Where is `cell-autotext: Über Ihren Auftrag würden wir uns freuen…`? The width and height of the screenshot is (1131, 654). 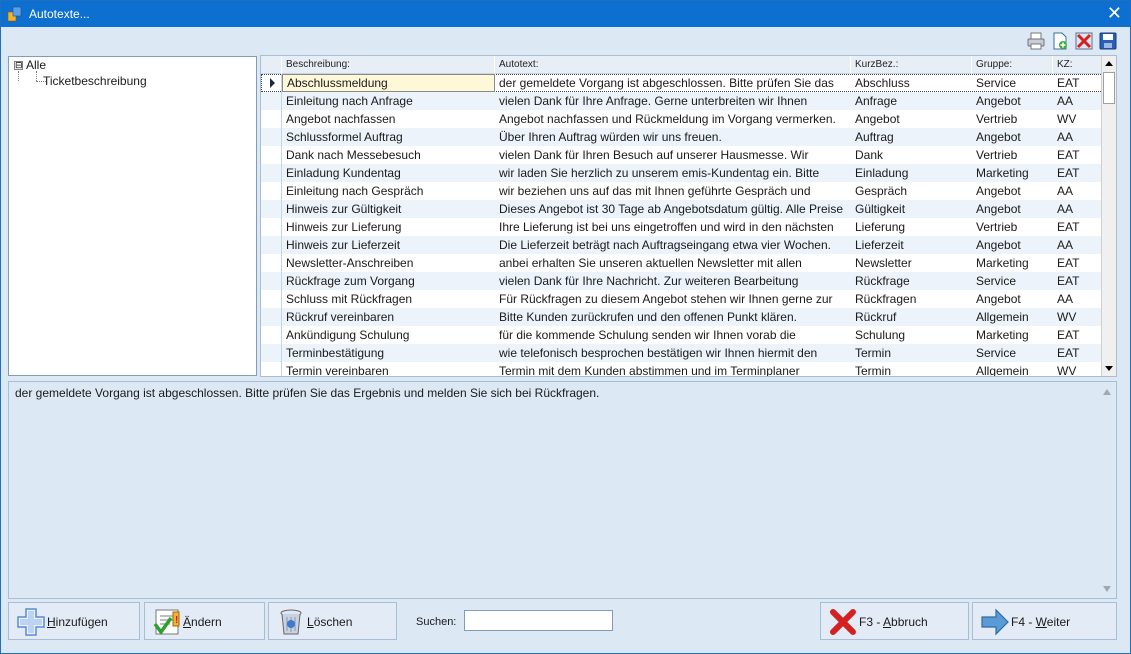 cell-autotext: Über Ihren Auftrag würden wir uns freuen… is located at coordinates (673, 137).